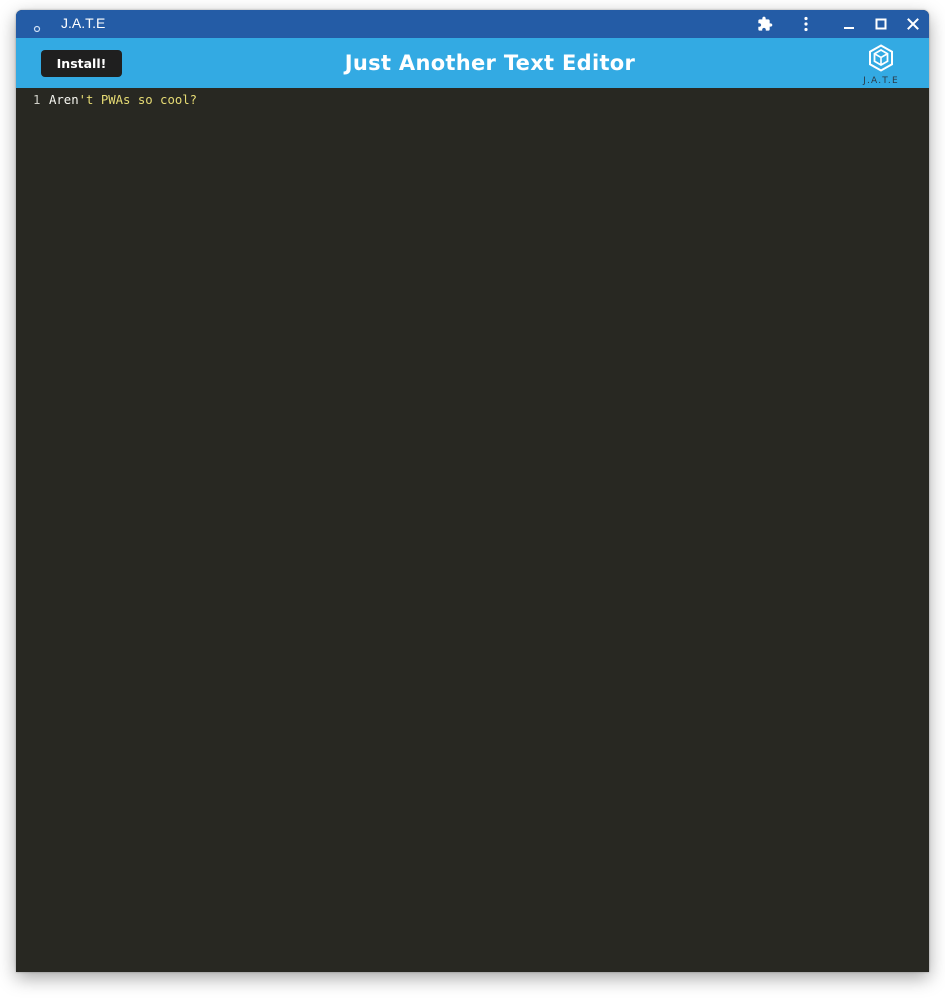 Image resolution: width=945 pixels, height=1004 pixels. What do you see at coordinates (490, 63) in the screenshot?
I see `page-title: Just Another Text Editor` at bounding box center [490, 63].